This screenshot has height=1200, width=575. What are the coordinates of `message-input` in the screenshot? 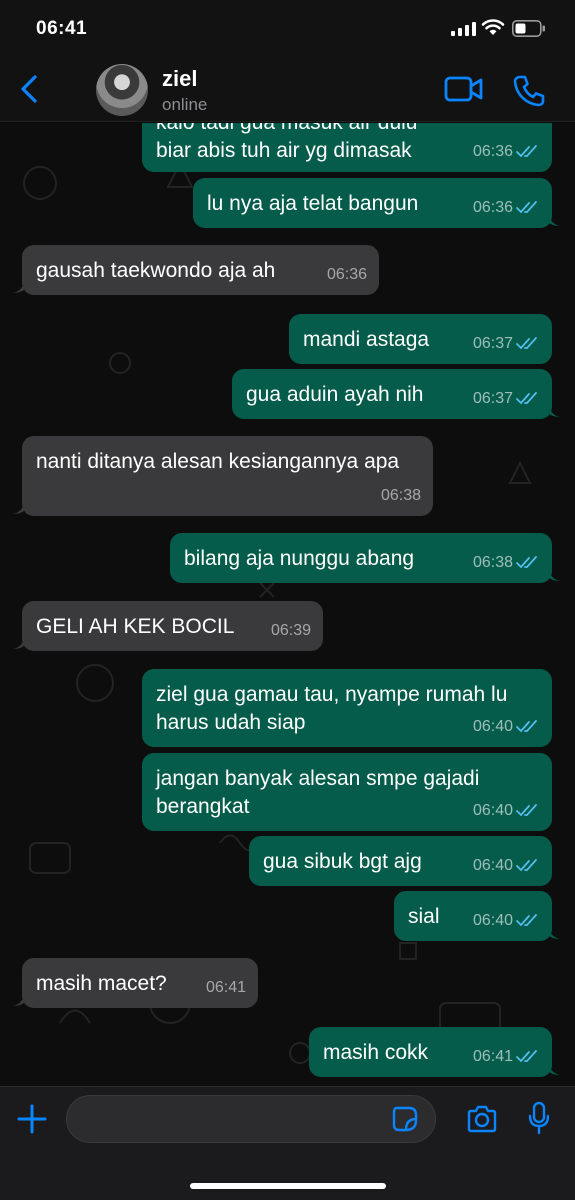 It's located at (251, 1119).